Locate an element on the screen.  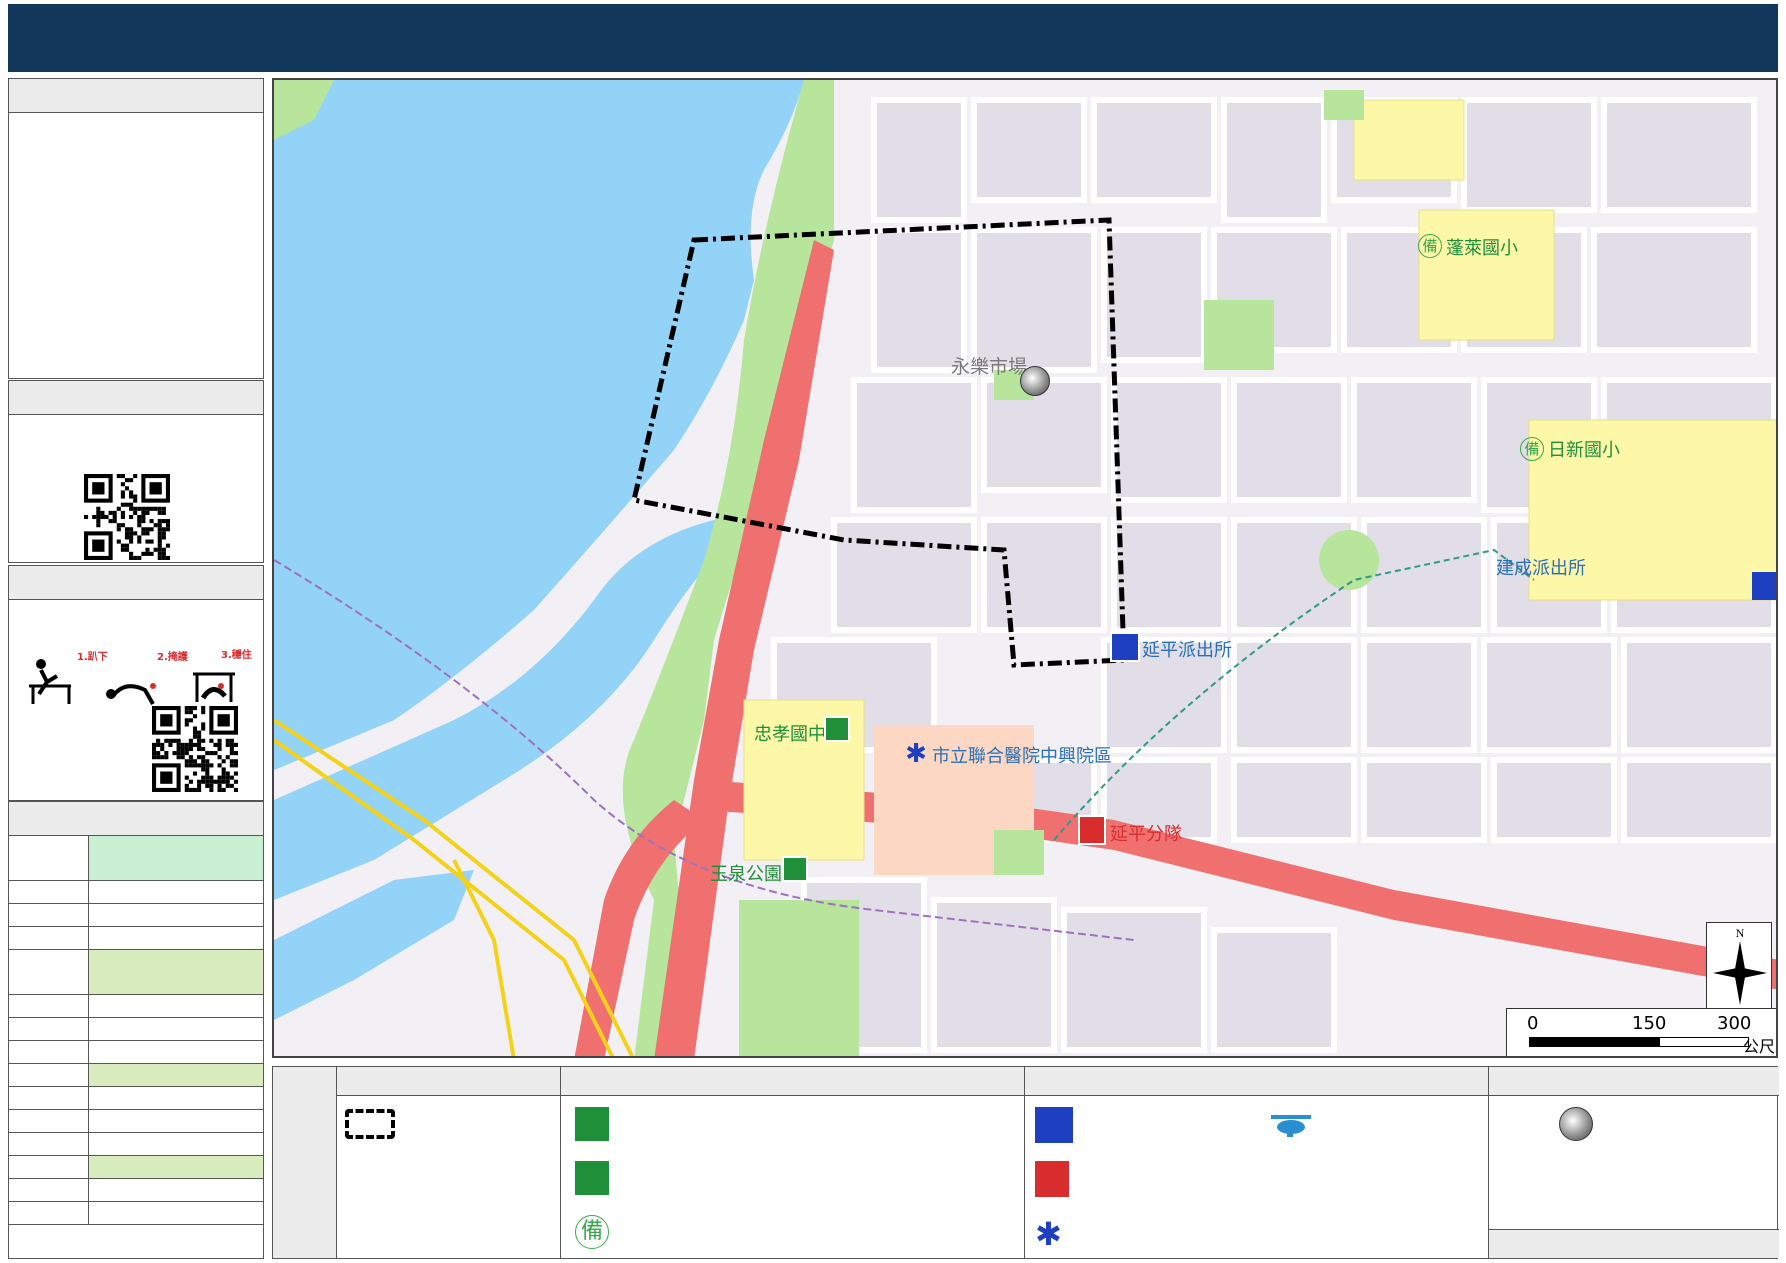
step1-label: 1.趴下 is located at coordinates (92, 657).